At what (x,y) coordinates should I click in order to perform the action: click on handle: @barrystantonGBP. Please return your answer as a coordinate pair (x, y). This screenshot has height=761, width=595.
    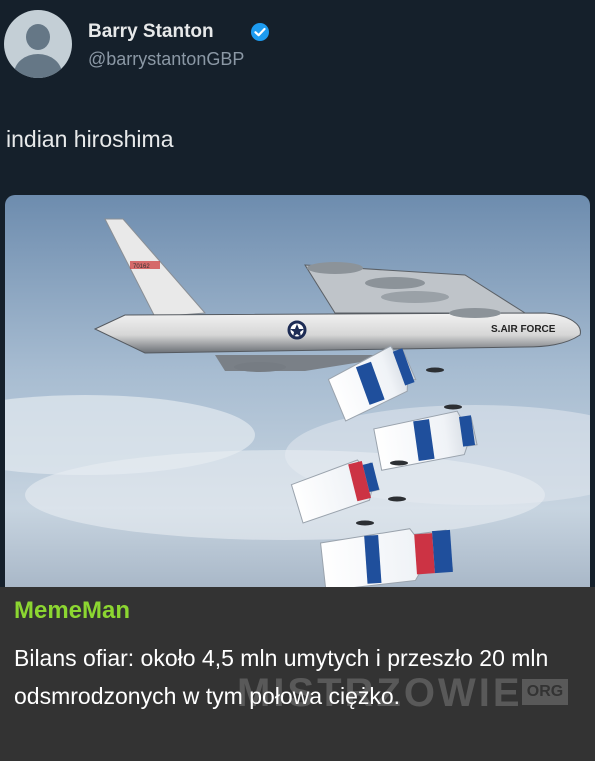
    Looking at the image, I should click on (166, 59).